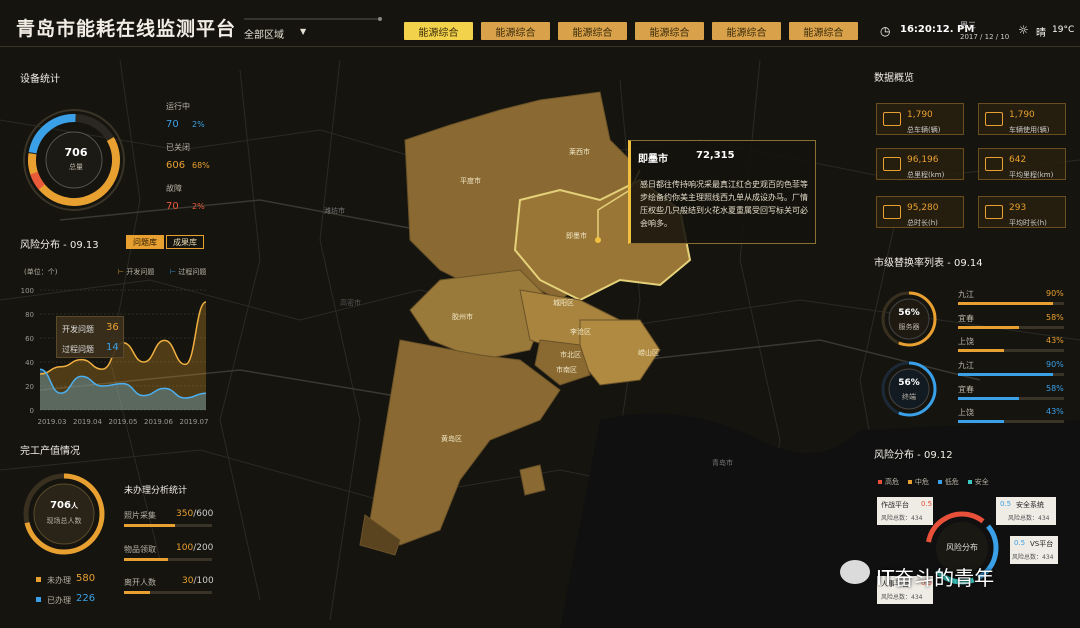 The image size is (1080, 628). I want to click on closed-pct: 68%, so click(201, 165).